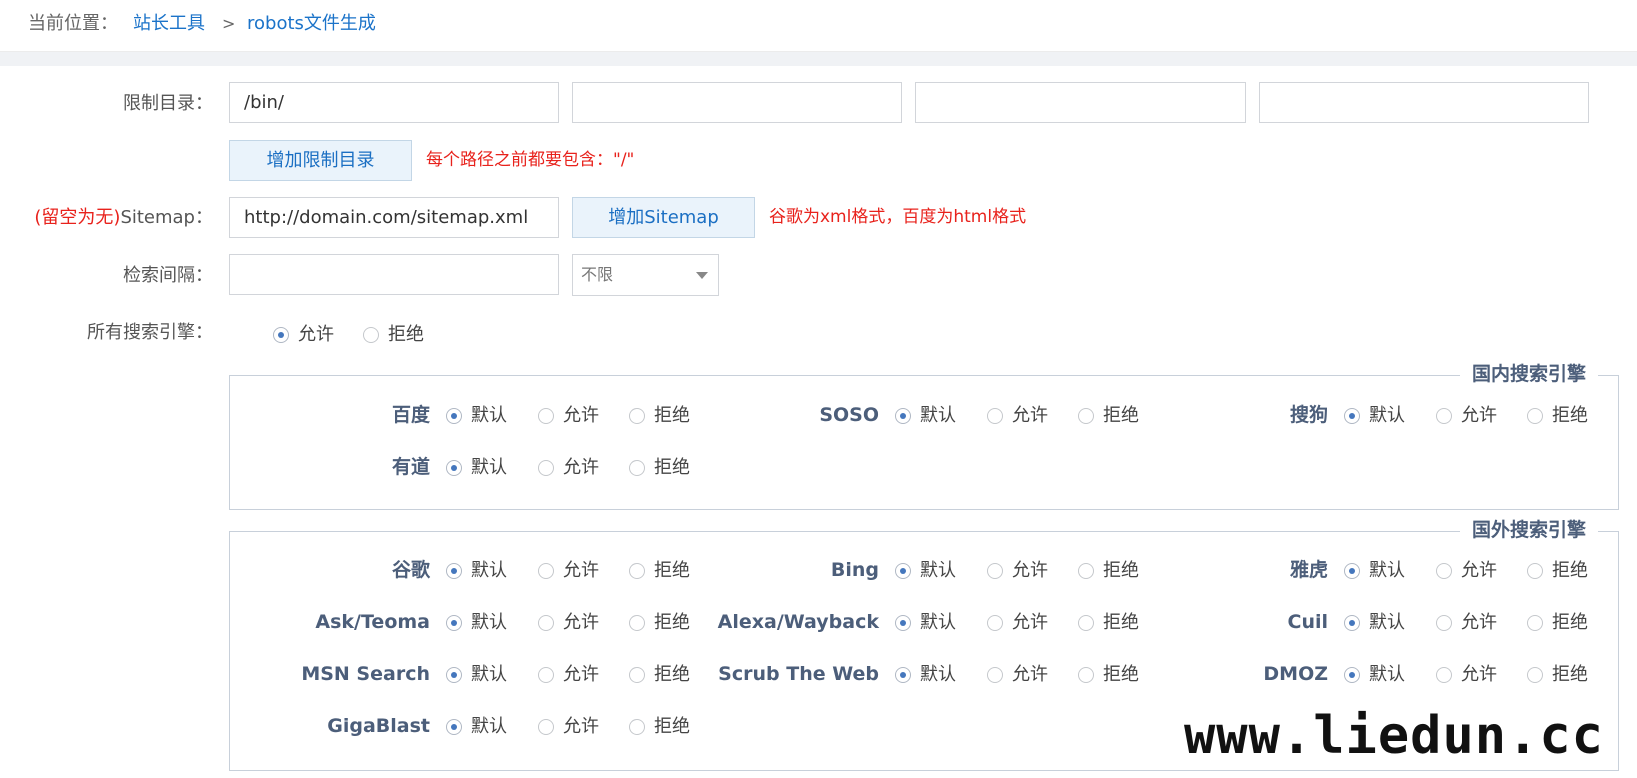 The image size is (1637, 778). What do you see at coordinates (1295, 674) in the screenshot?
I see `engine-name: DMOZ` at bounding box center [1295, 674].